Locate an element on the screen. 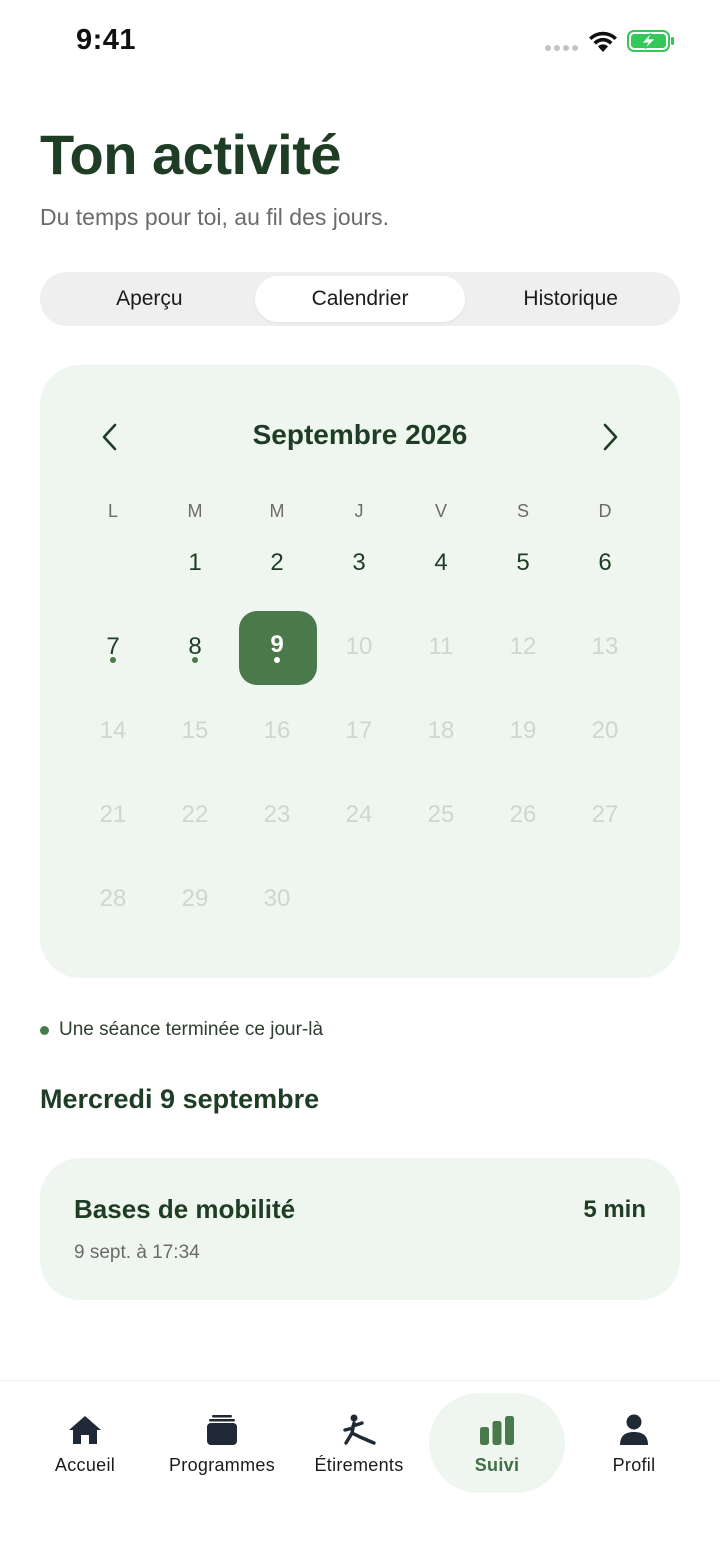  weekday-label: V is located at coordinates (440, 511).